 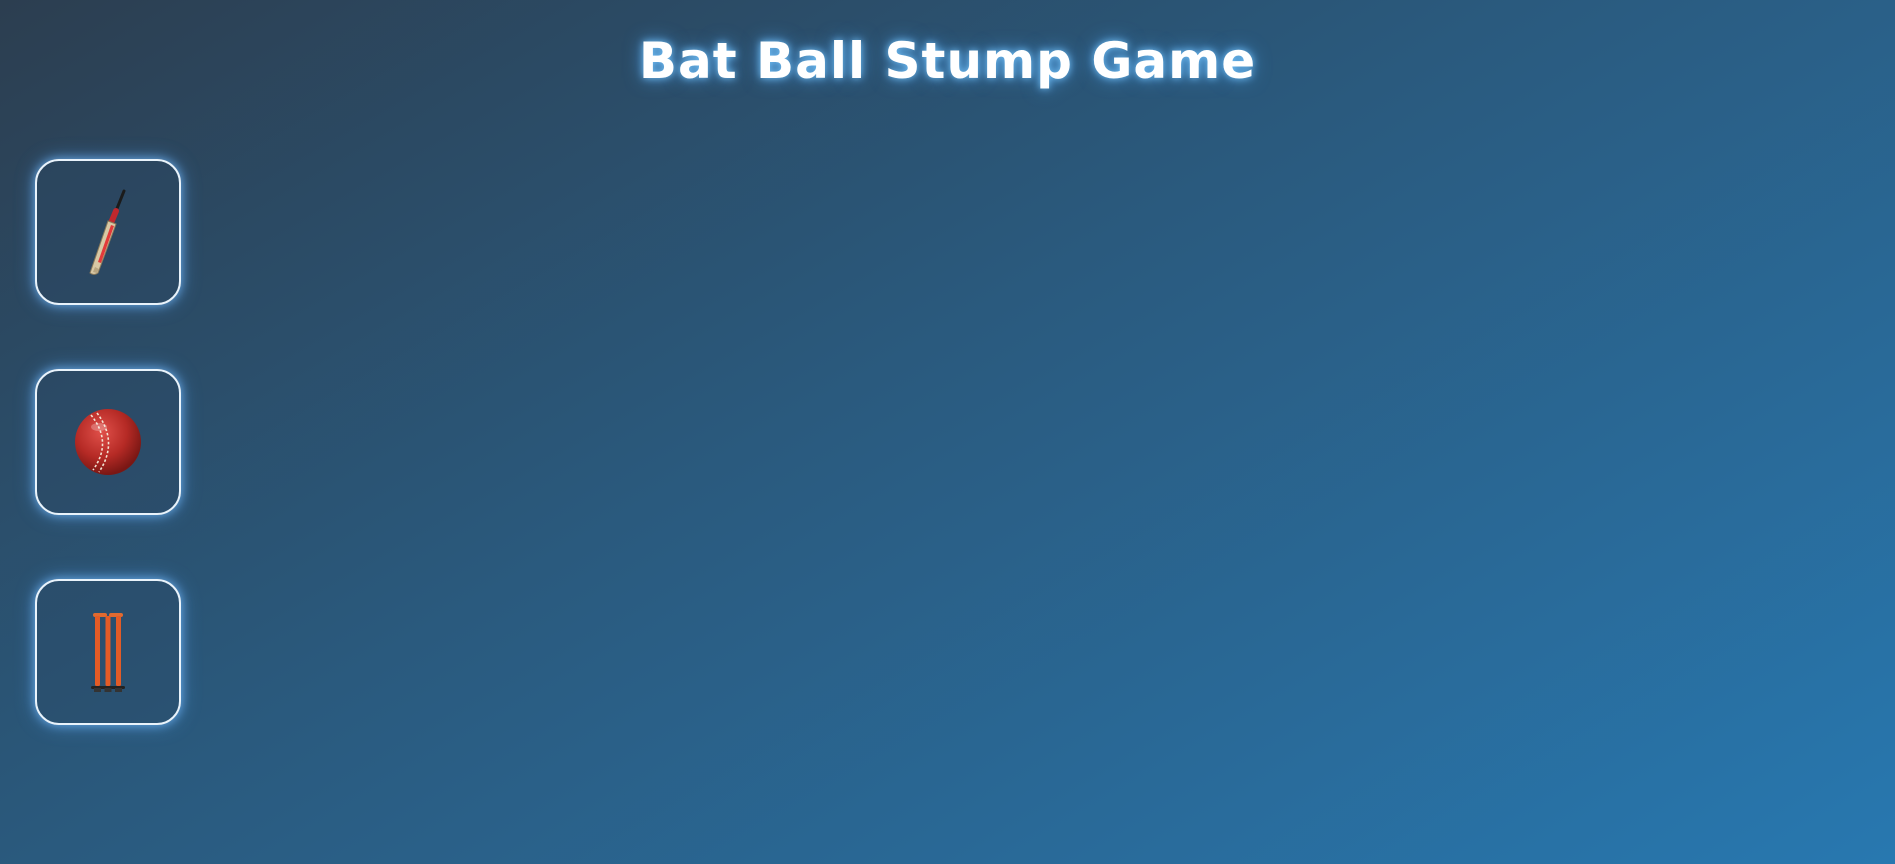 What do you see at coordinates (947, 61) in the screenshot?
I see `page-title: Bat Ball Stump Game` at bounding box center [947, 61].